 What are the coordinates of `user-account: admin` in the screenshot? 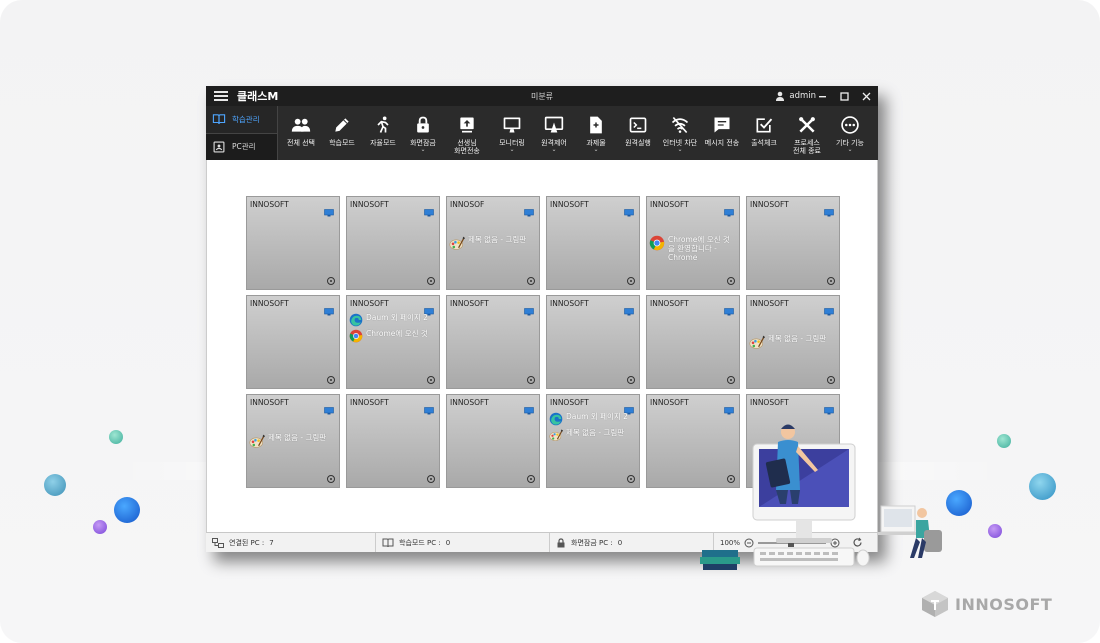 It's located at (795, 96).